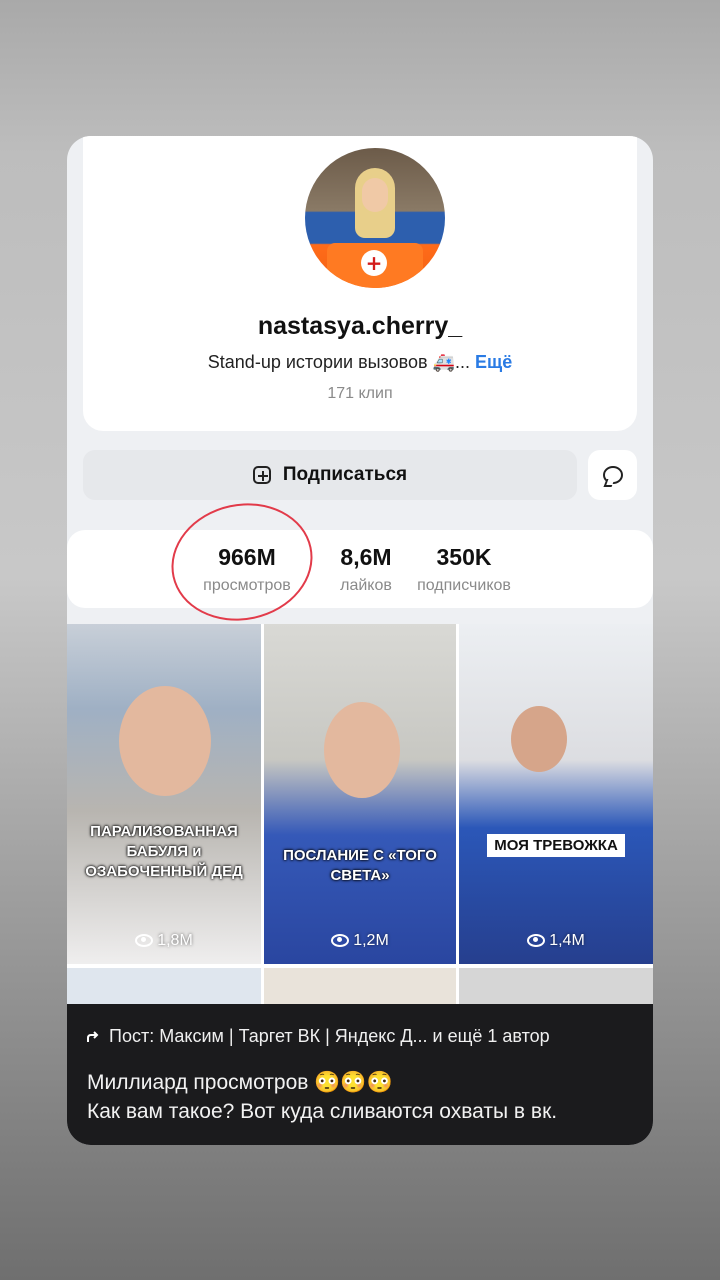 The width and height of the screenshot is (720, 1280). Describe the element at coordinates (360, 941) in the screenshot. I see `clip-views: 1,2M` at that location.